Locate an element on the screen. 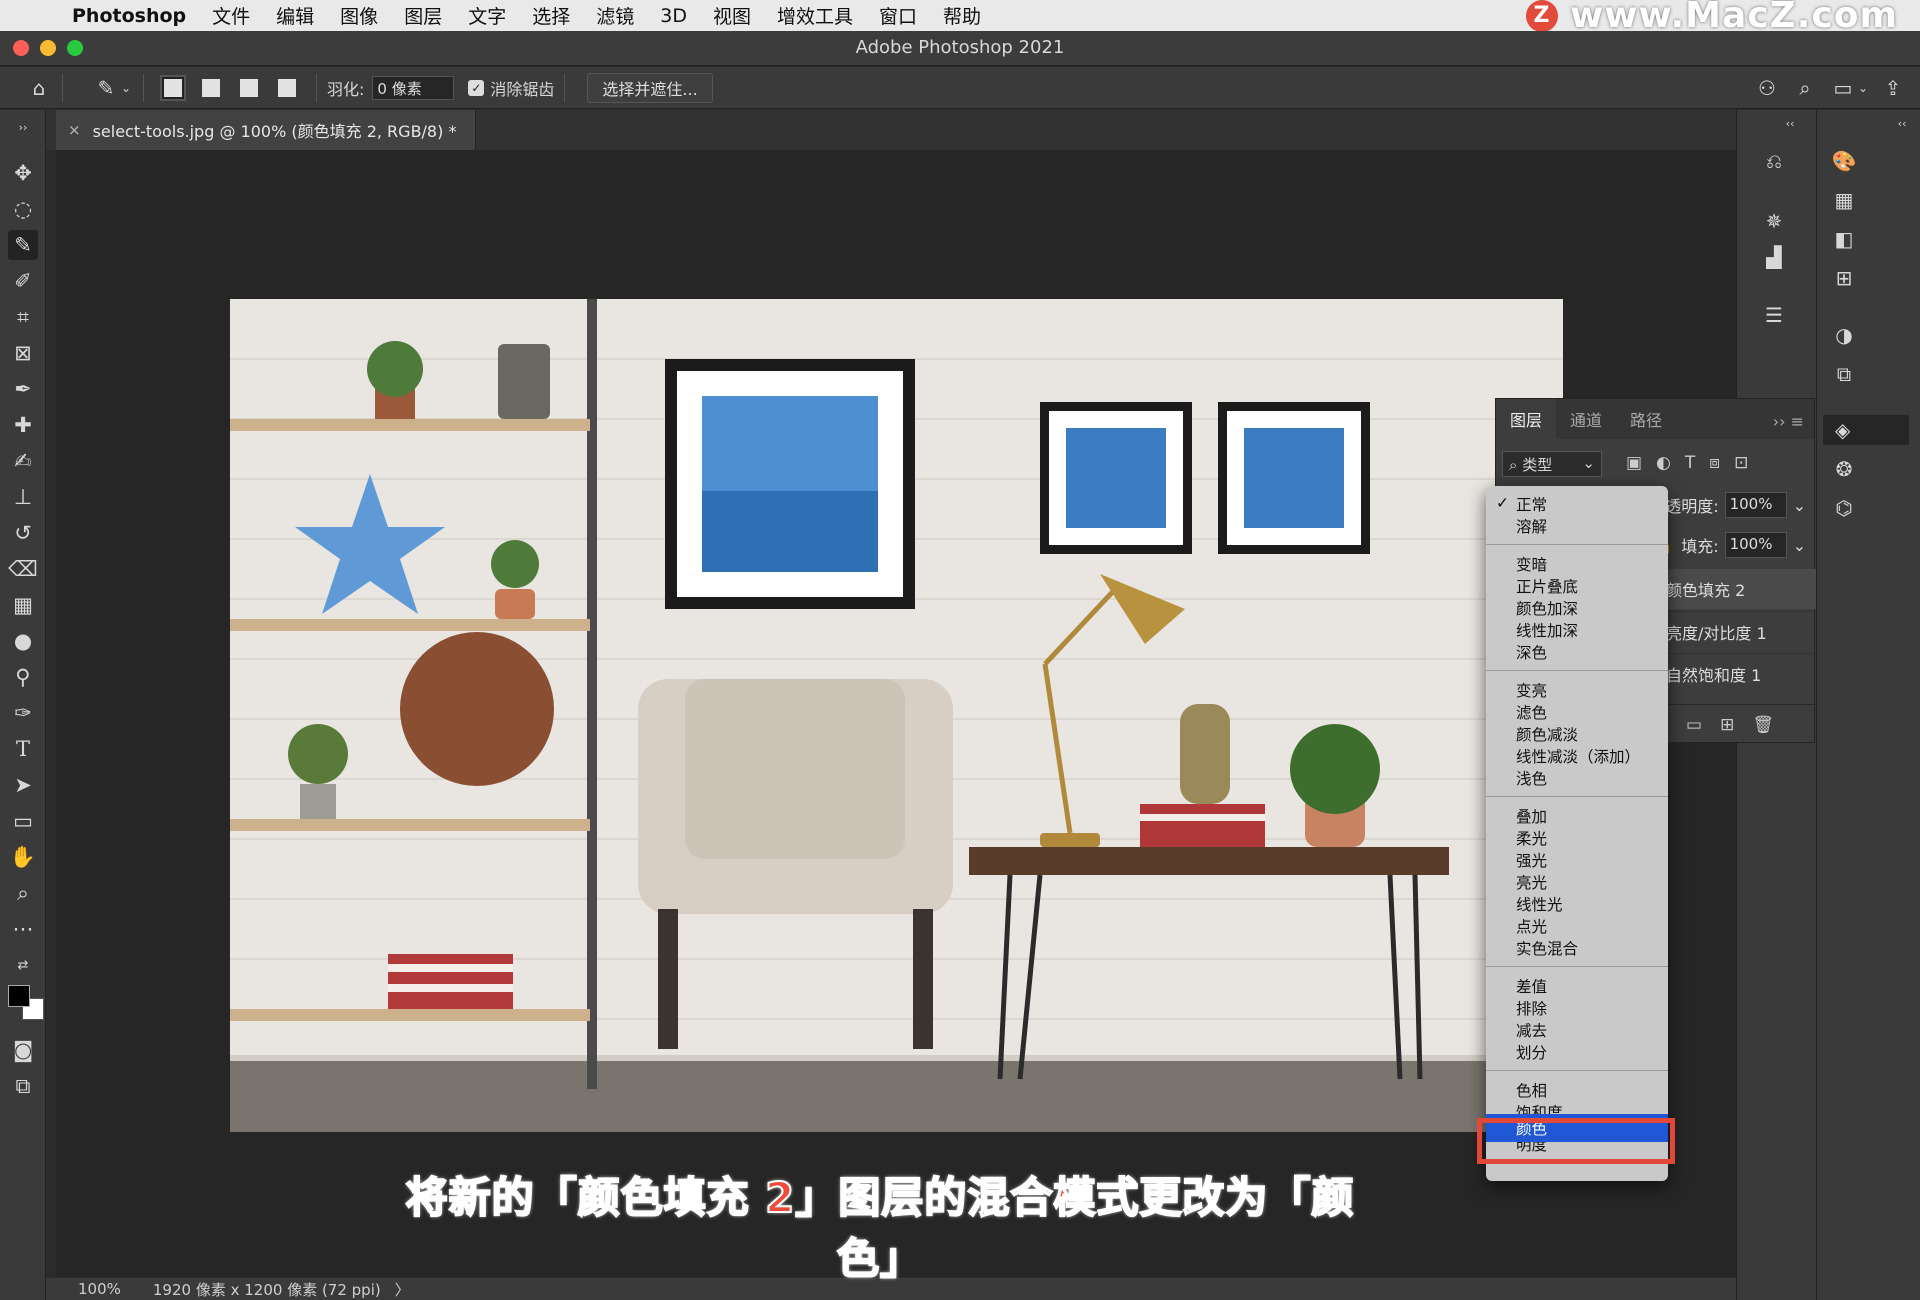 This screenshot has height=1300, width=1920. blend-linear-dodge: 线性减淡（添加） is located at coordinates (1578, 757).